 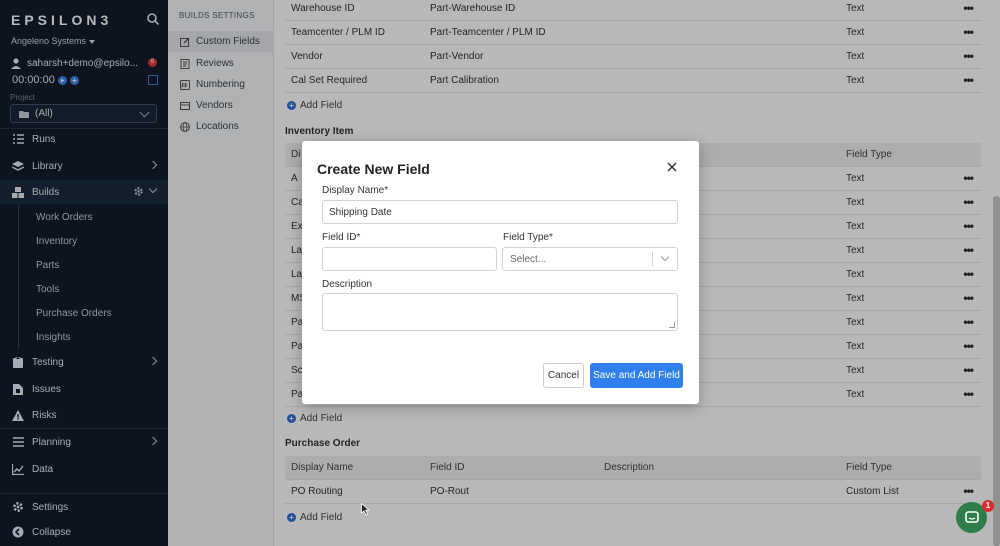 I want to click on modal-title: Create New Field, so click(x=373, y=169).